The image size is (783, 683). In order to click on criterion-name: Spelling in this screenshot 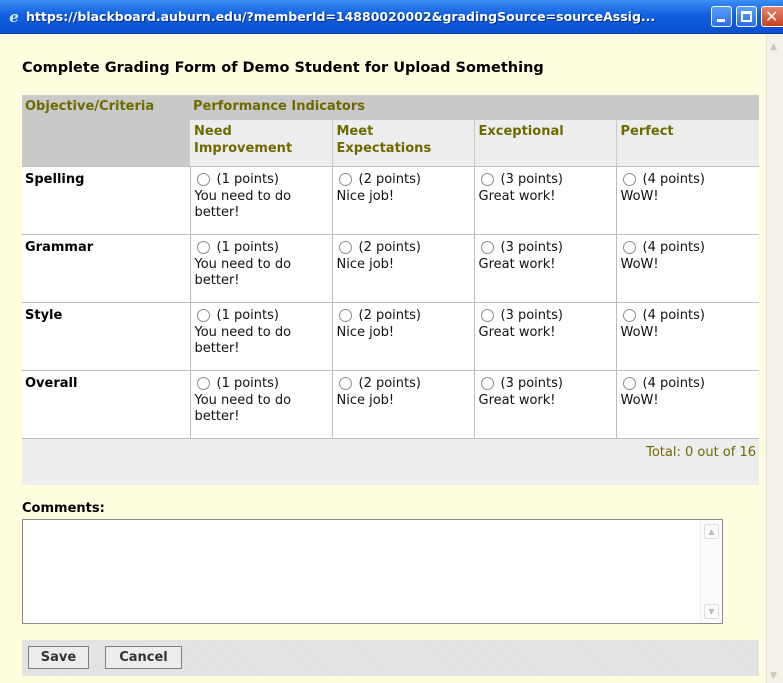, I will do `click(106, 199)`.